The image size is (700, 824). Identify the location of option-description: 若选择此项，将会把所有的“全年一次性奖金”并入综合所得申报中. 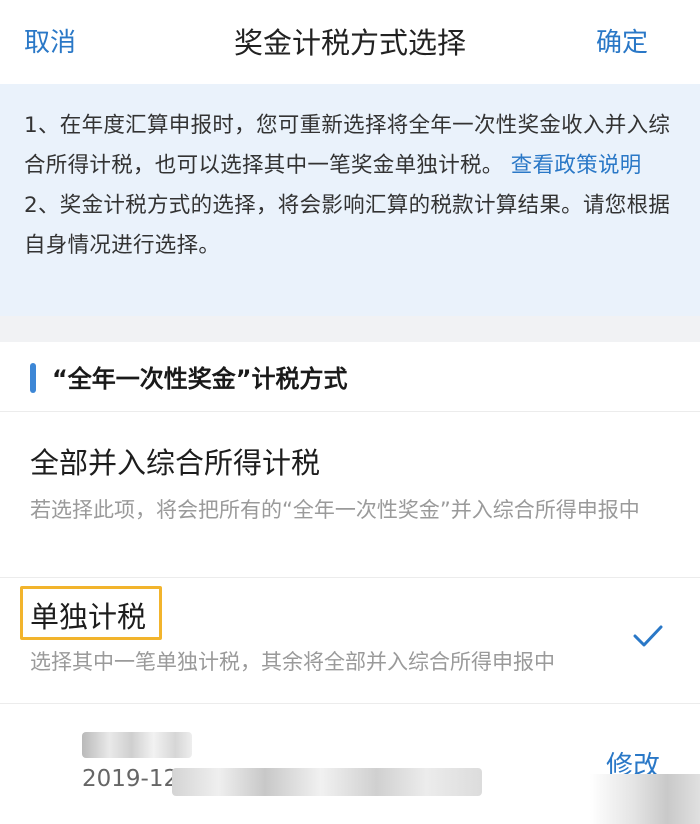
(335, 510).